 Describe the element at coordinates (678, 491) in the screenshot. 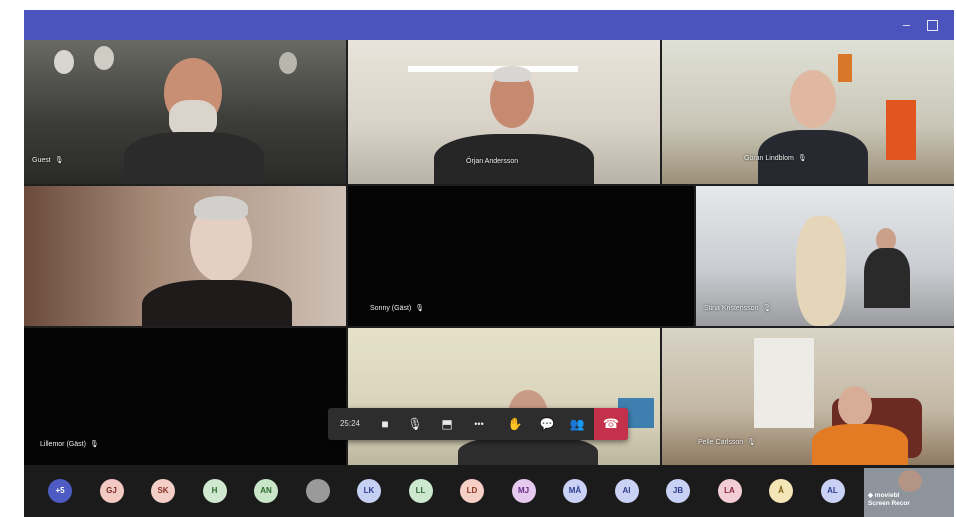

I see `participant-avatar: JB` at that location.